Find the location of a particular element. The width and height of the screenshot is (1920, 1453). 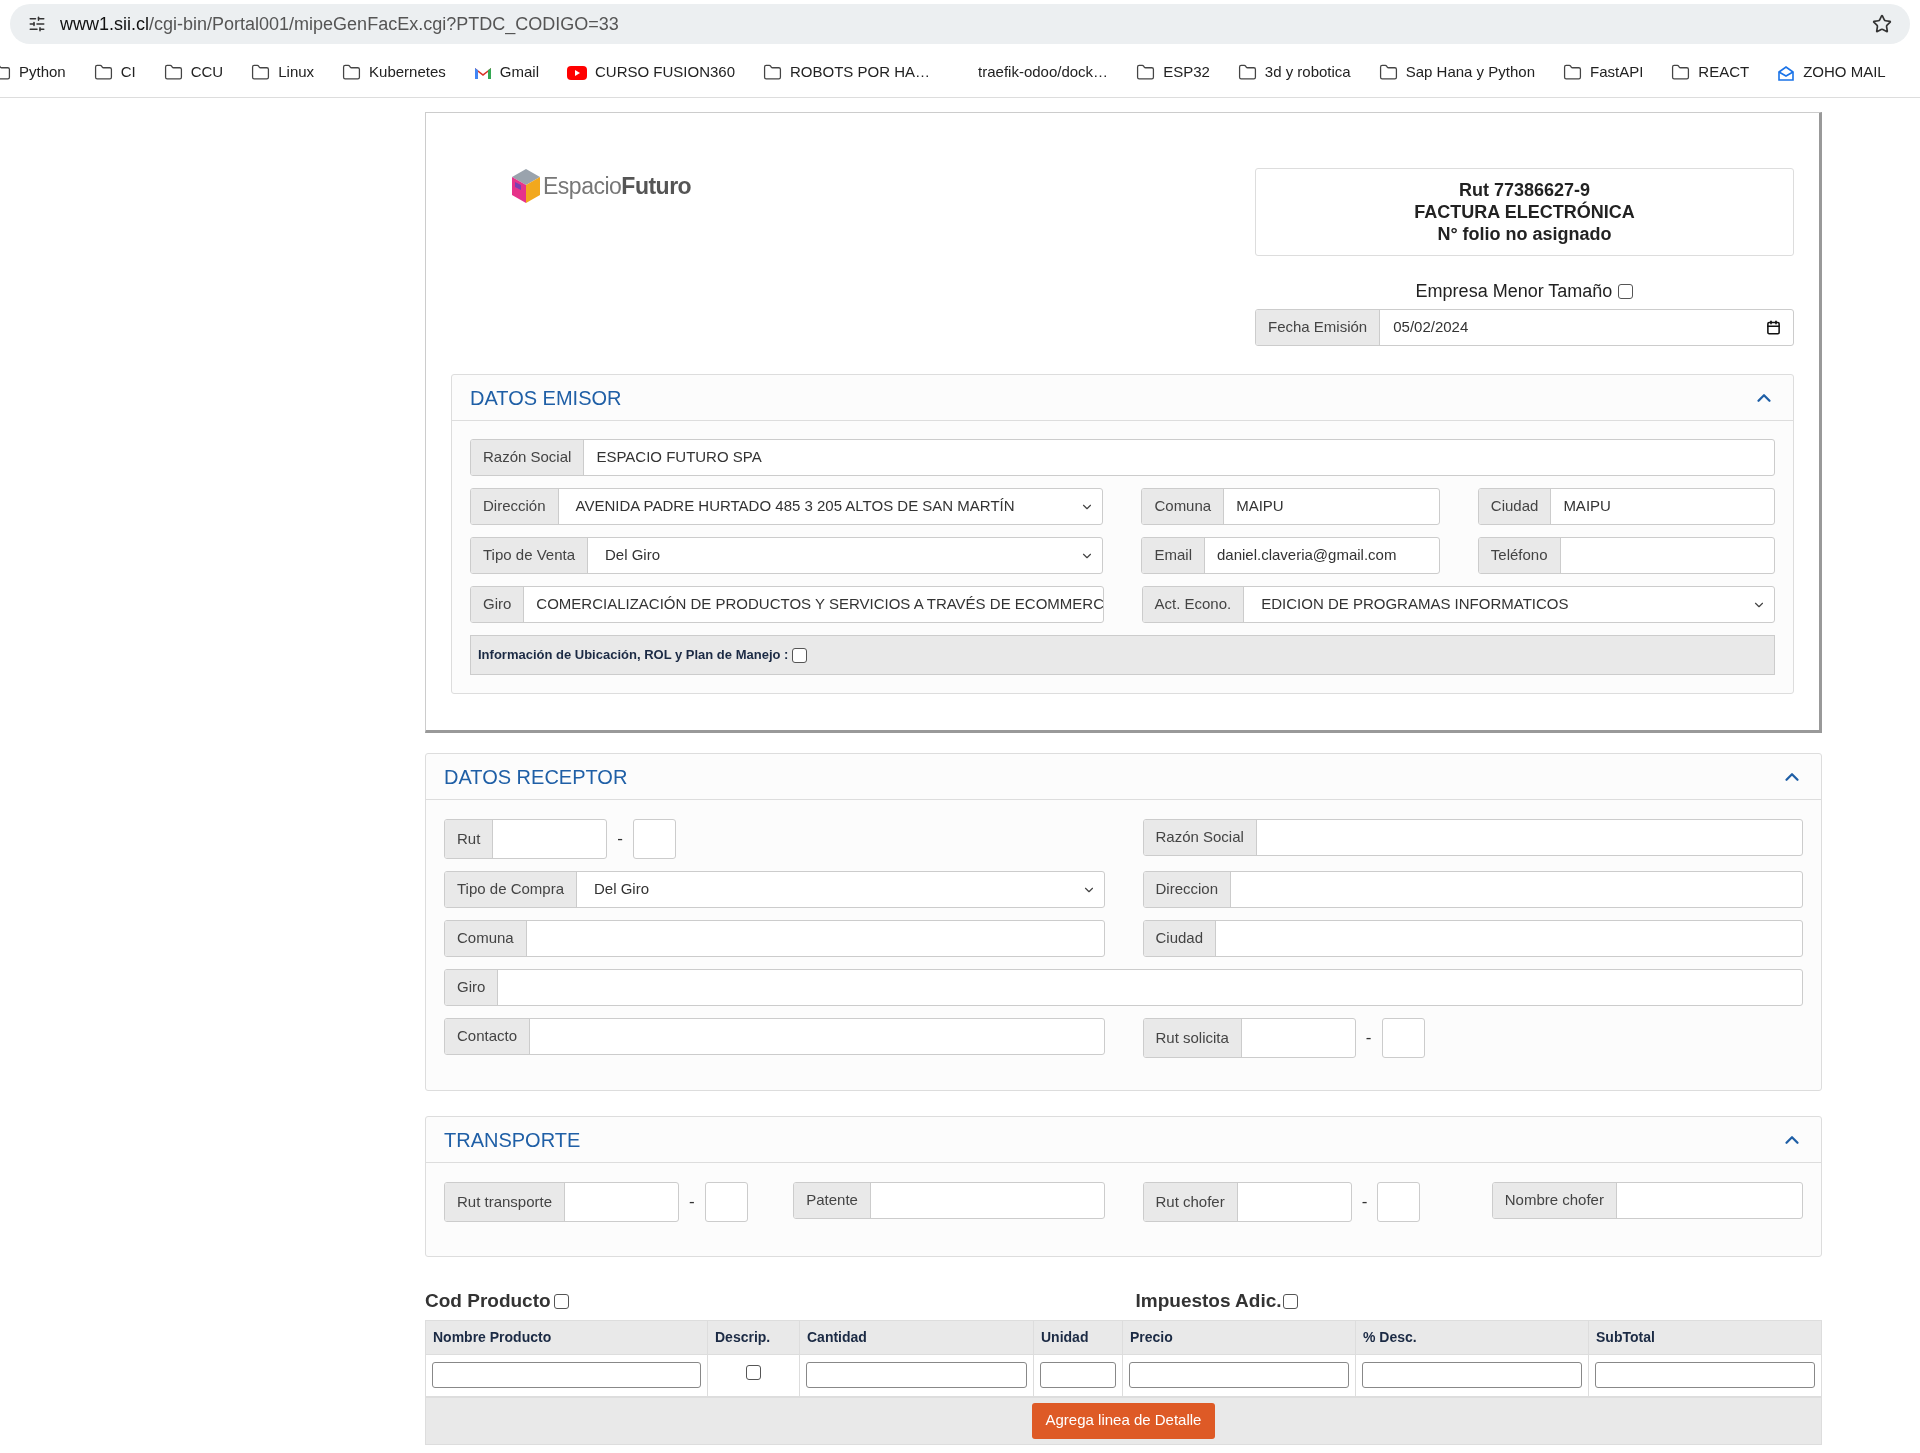

address-bar: www1.sii.cl/cgi-bin/Portal001/mipeGenFacEx.cgi?PTDC_CODIGO=33 is located at coordinates (960, 24).